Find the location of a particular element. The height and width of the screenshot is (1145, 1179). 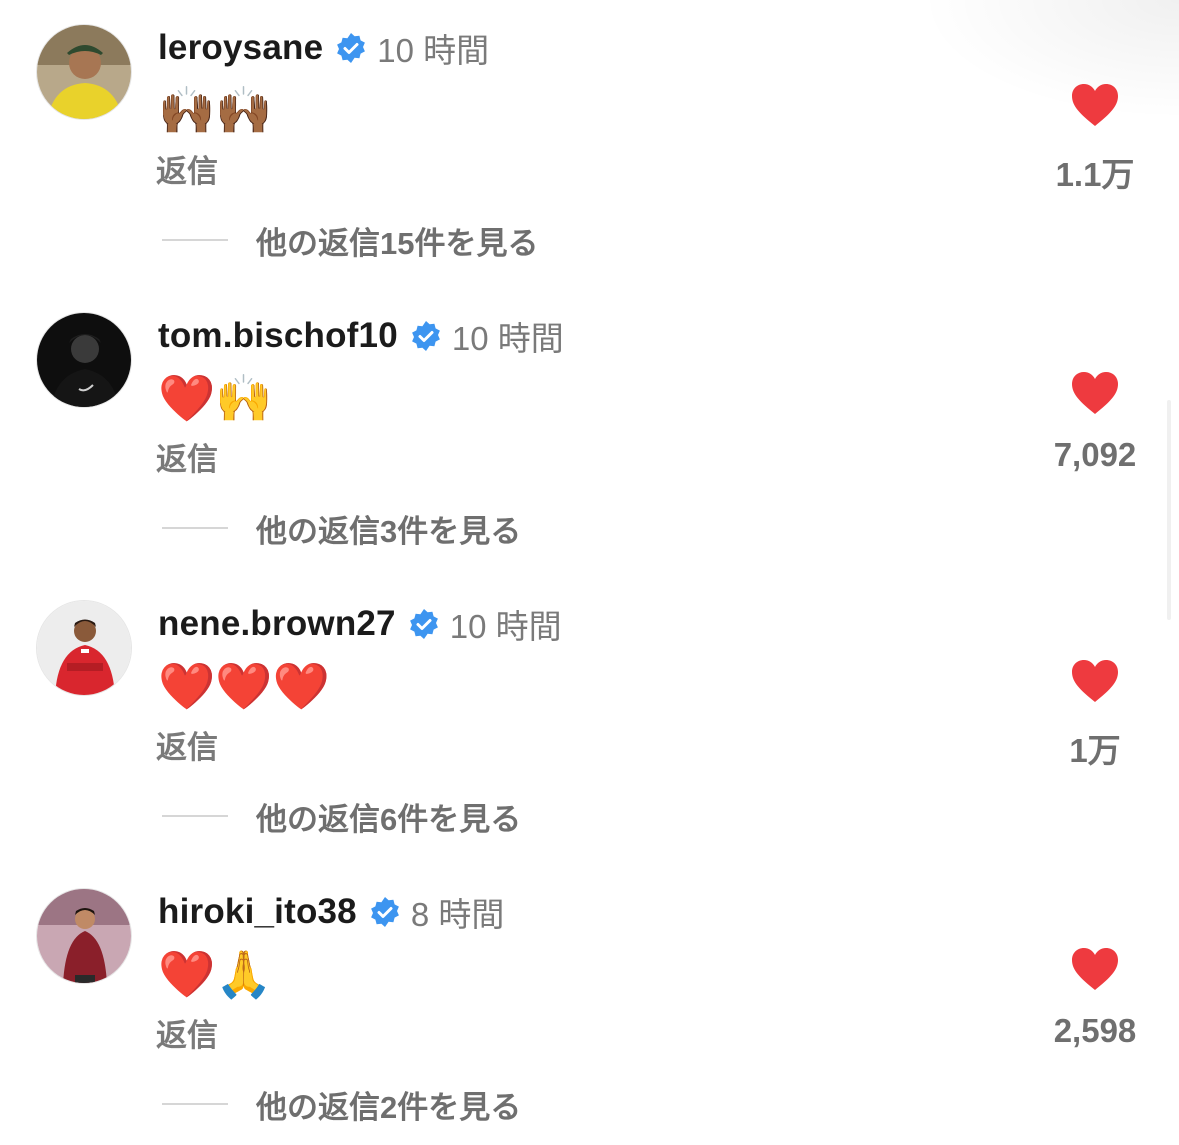

comment-text: ❤️🙌 is located at coordinates (215, 398).